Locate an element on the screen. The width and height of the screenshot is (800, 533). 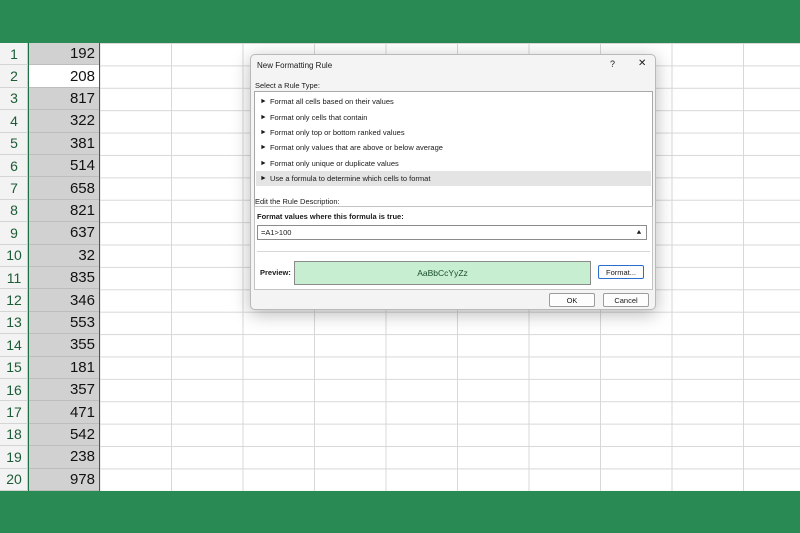
table-row: 11 835 is located at coordinates (50, 278).